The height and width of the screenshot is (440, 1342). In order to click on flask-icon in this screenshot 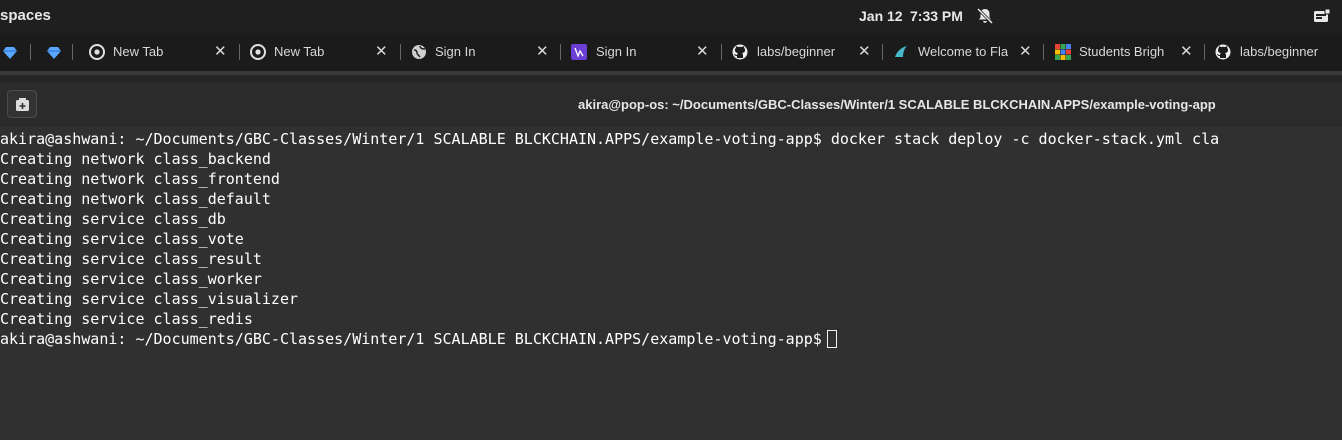, I will do `click(901, 51)`.